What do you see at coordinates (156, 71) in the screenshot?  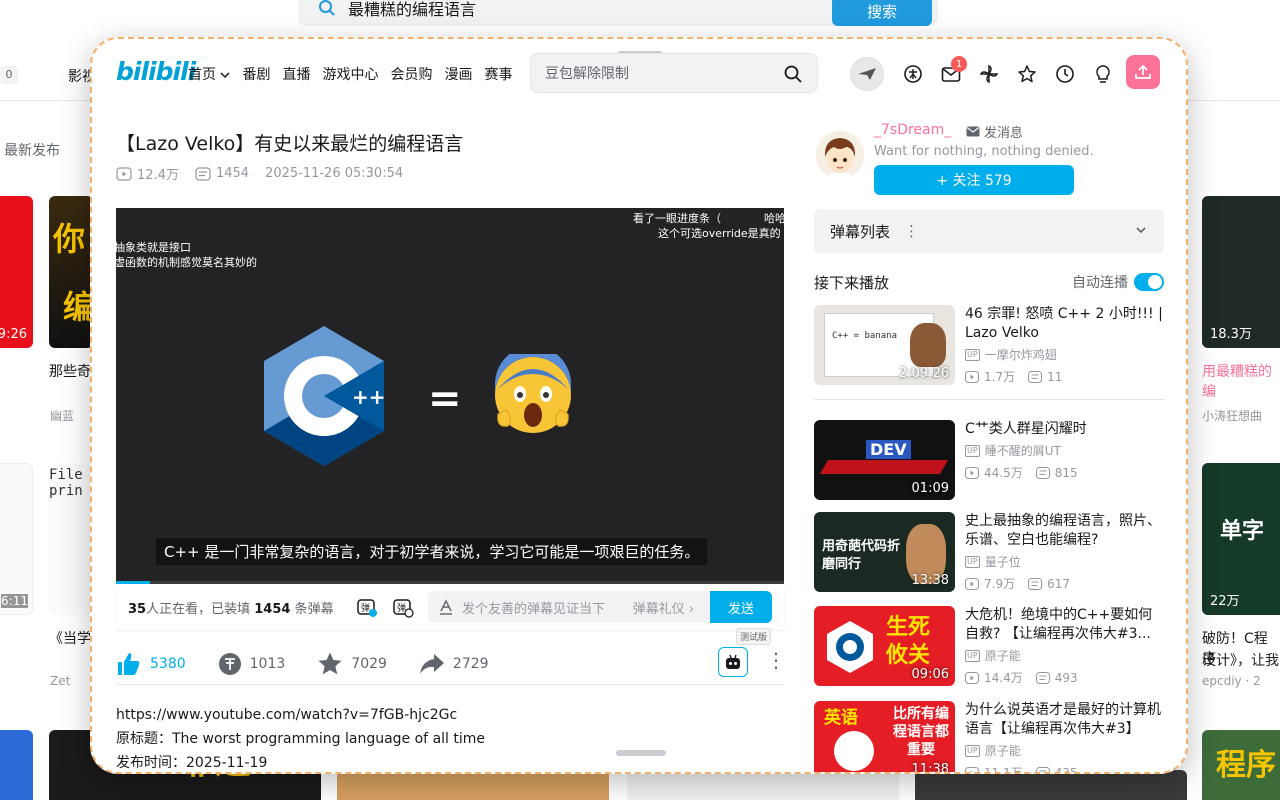 I see `bilibili-logo: bilibili` at bounding box center [156, 71].